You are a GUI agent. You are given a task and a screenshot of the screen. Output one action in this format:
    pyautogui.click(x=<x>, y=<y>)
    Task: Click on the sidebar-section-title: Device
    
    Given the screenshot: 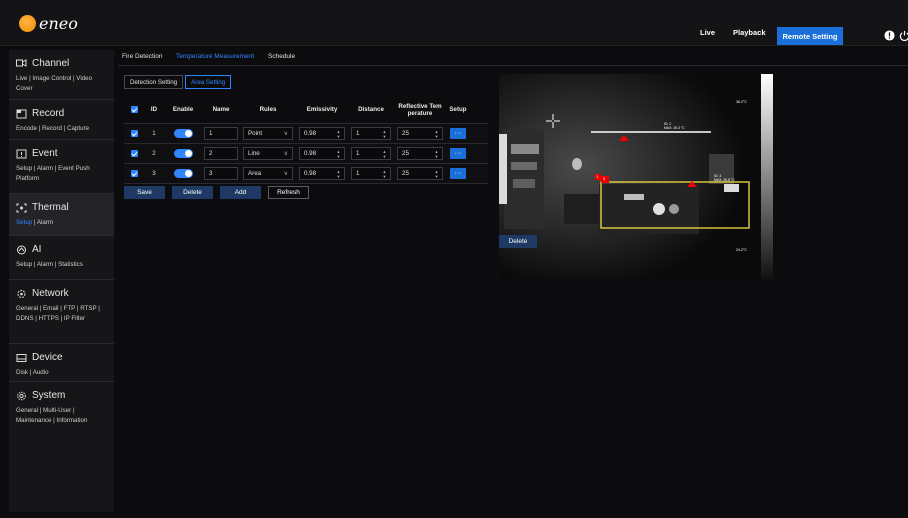 What is the action you would take?
    pyautogui.click(x=47, y=357)
    